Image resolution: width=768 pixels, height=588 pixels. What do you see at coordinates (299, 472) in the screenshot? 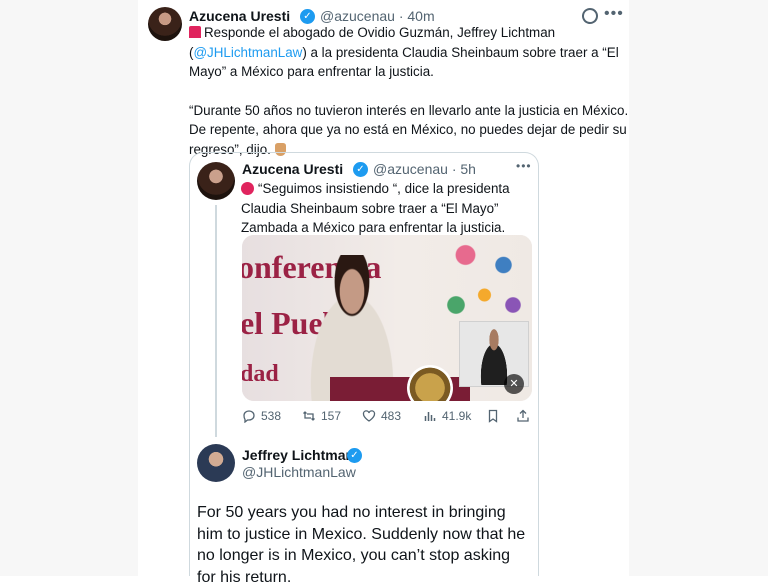
I see `reply-author-handle: @JHLichtmanLaw` at bounding box center [299, 472].